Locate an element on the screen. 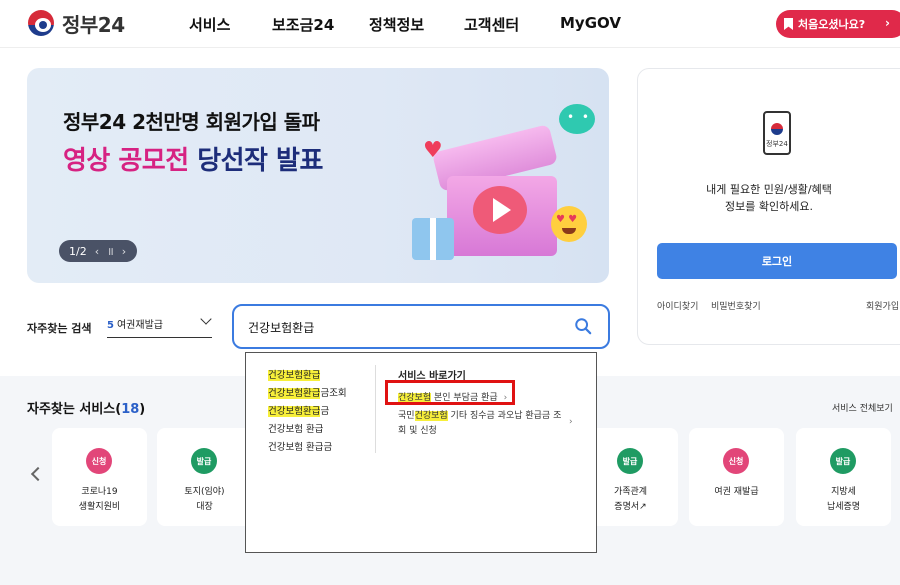 The width and height of the screenshot is (900, 585). phone-label: 정부24 is located at coordinates (777, 144).